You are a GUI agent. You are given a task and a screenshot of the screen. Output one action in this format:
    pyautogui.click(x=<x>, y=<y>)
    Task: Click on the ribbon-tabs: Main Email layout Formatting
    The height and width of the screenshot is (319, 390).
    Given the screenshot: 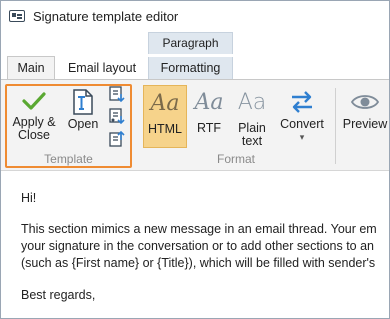 What is the action you would take?
    pyautogui.click(x=195, y=67)
    